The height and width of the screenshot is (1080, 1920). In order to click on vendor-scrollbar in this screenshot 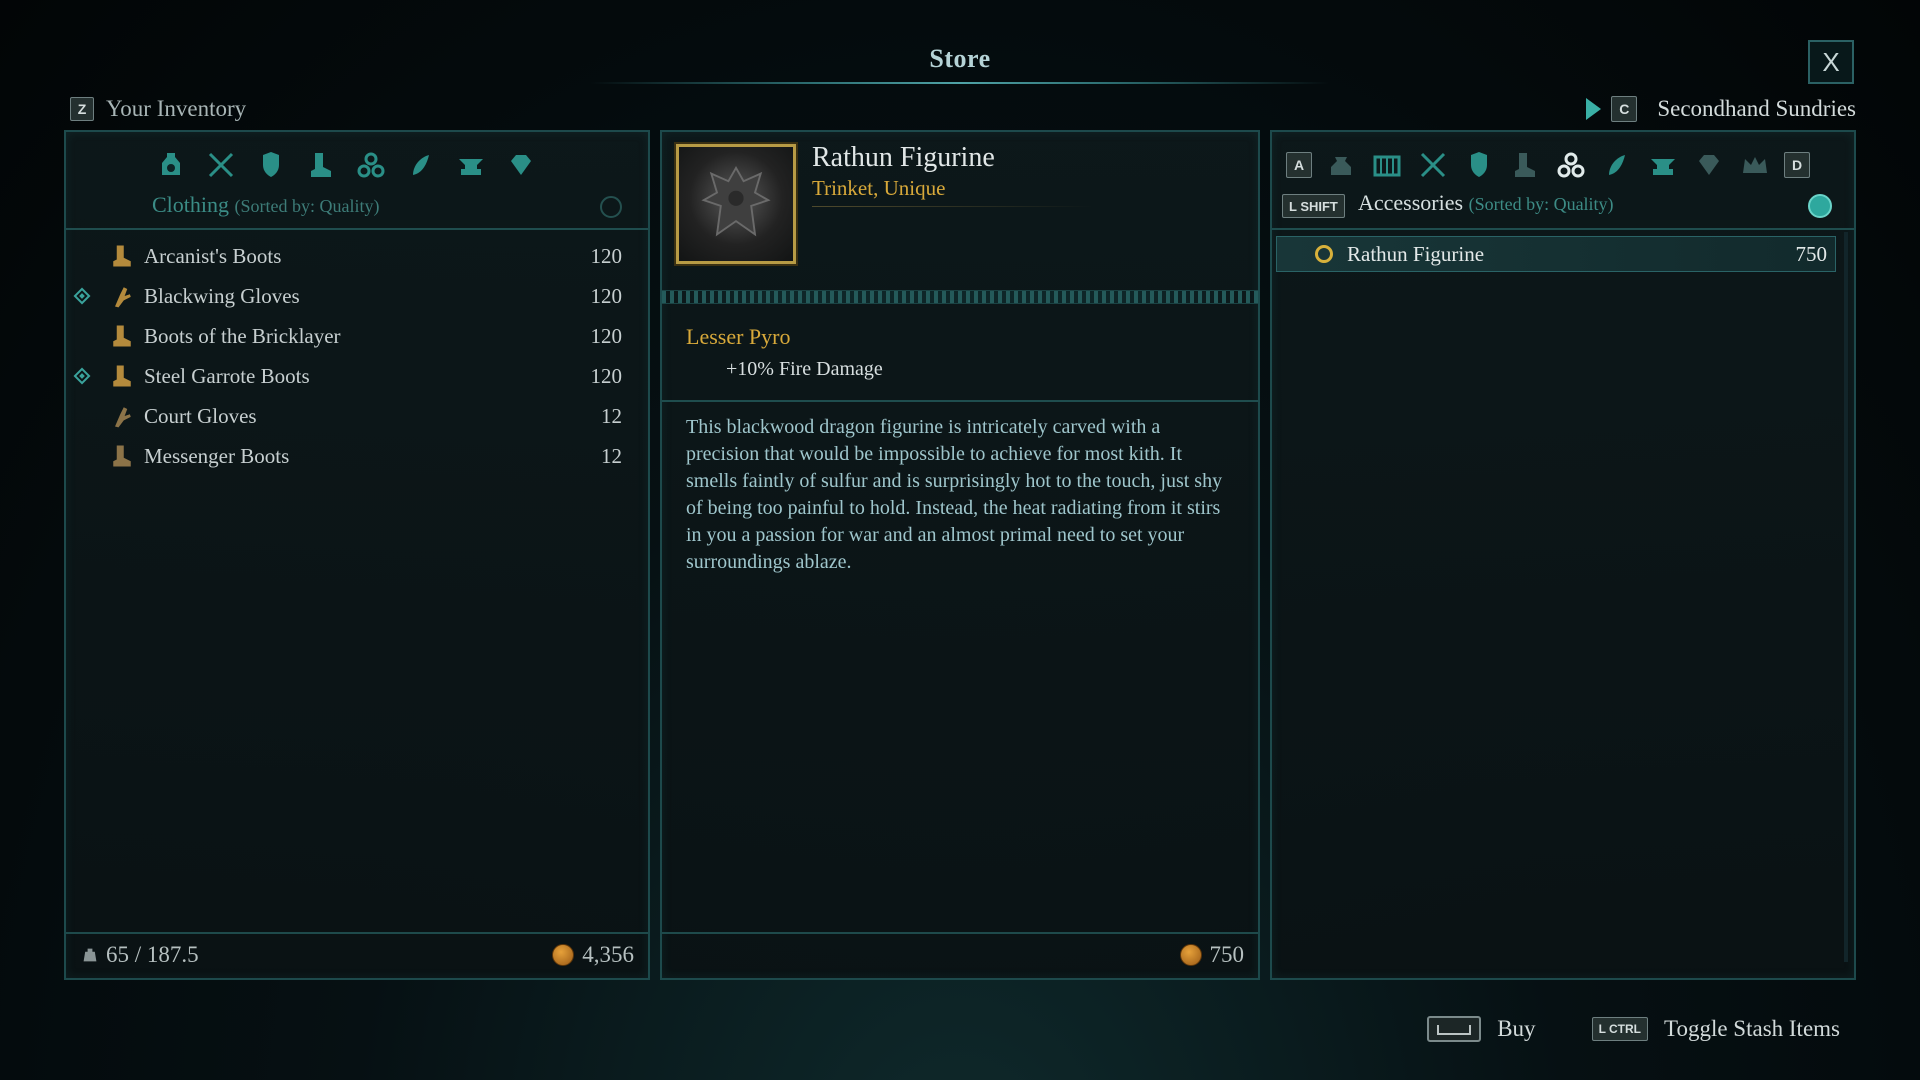, I will do `click(1846, 597)`.